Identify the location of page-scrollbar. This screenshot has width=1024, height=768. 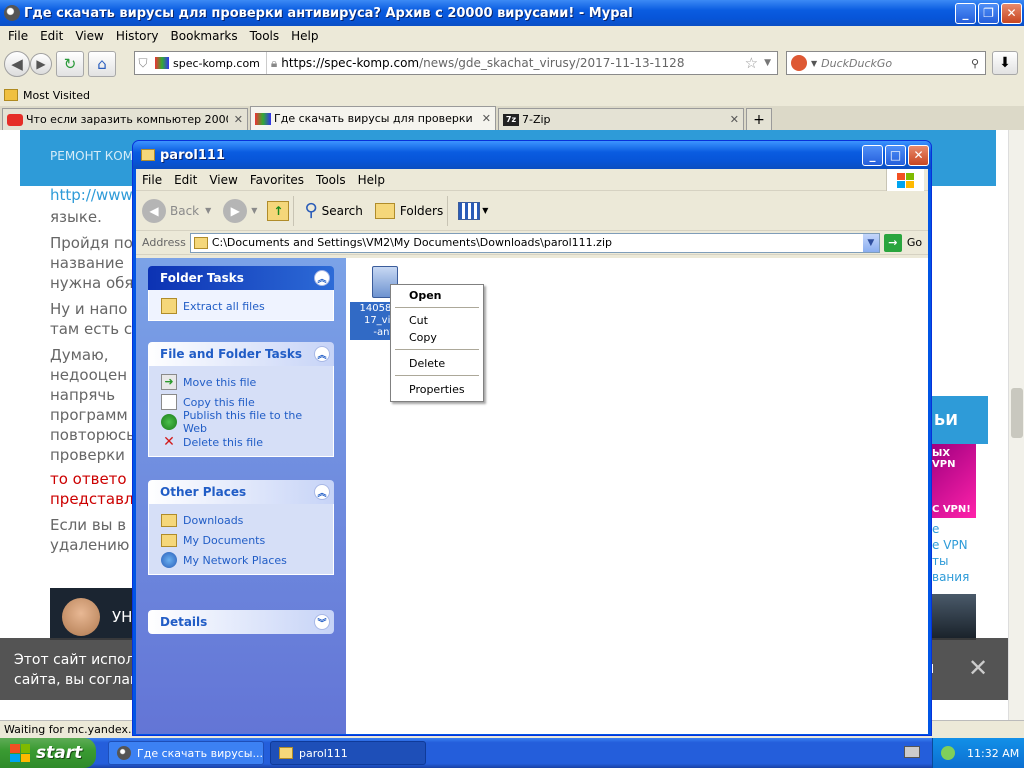
(1016, 425).